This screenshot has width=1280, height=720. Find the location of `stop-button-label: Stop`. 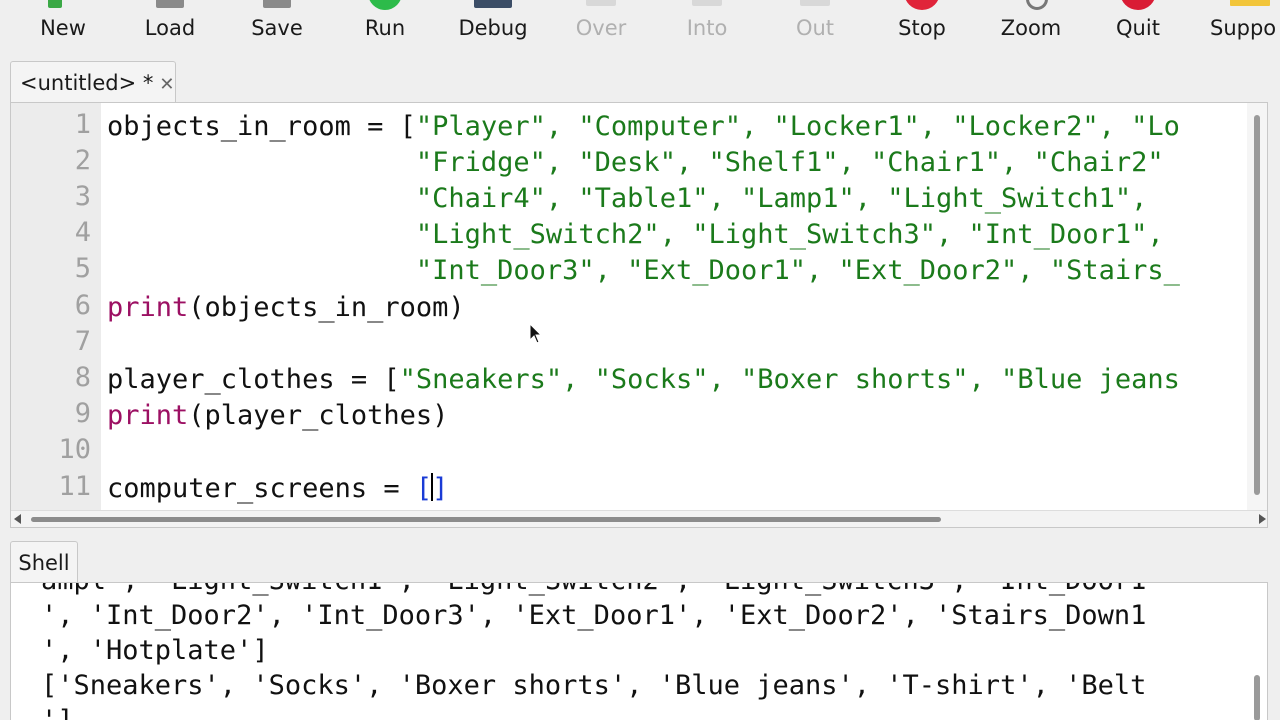

stop-button-label: Stop is located at coordinates (922, 28).